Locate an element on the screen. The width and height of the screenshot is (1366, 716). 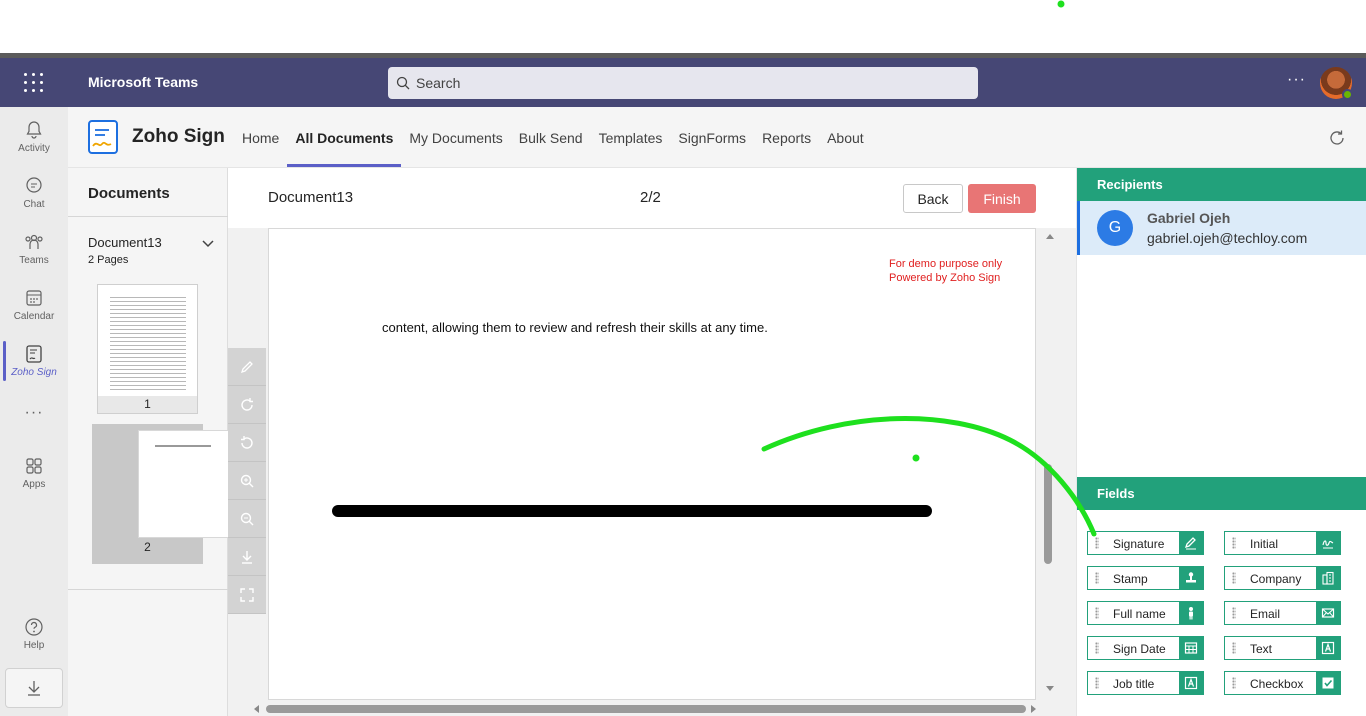
field-checkbox: Checkbox is located at coordinates (1282, 683).